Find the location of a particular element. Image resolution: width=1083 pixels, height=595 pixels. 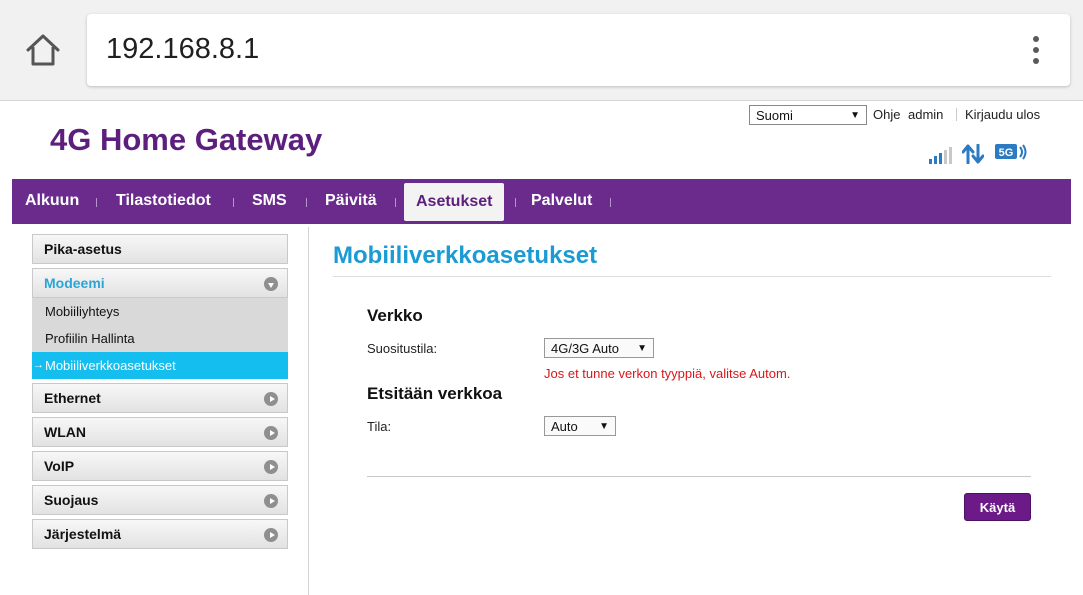

status-icons: 5G is located at coordinates (978, 152).